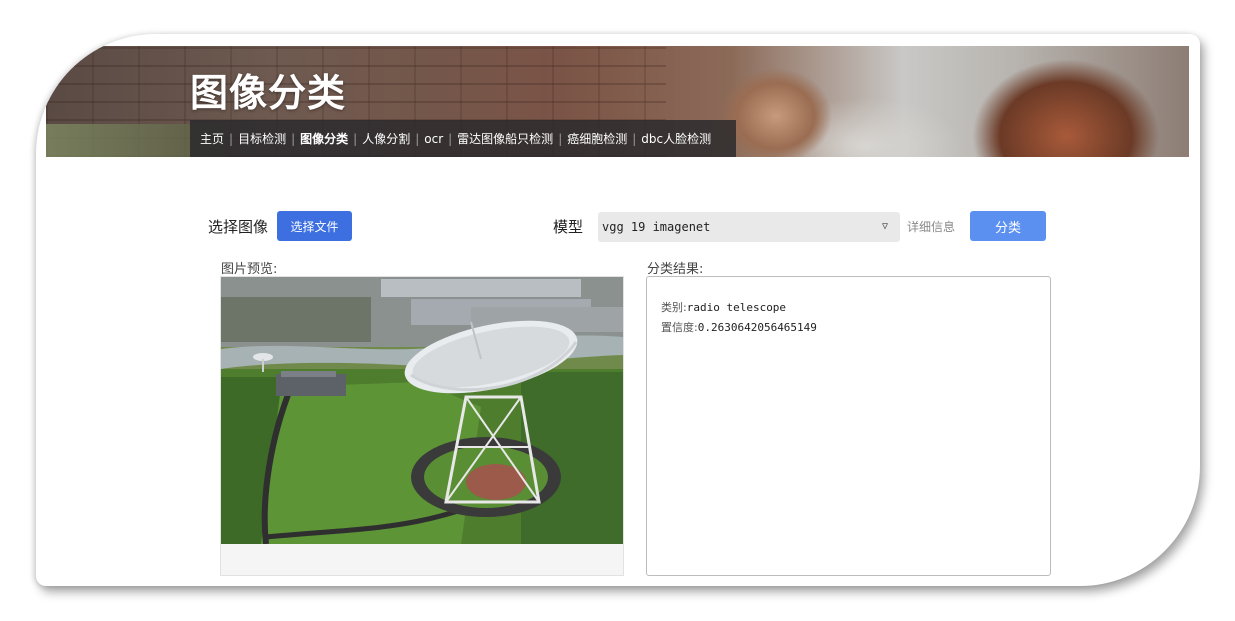 Image resolution: width=1235 pixels, height=621 pixels. What do you see at coordinates (568, 227) in the screenshot?
I see `model-label: 模型` at bounding box center [568, 227].